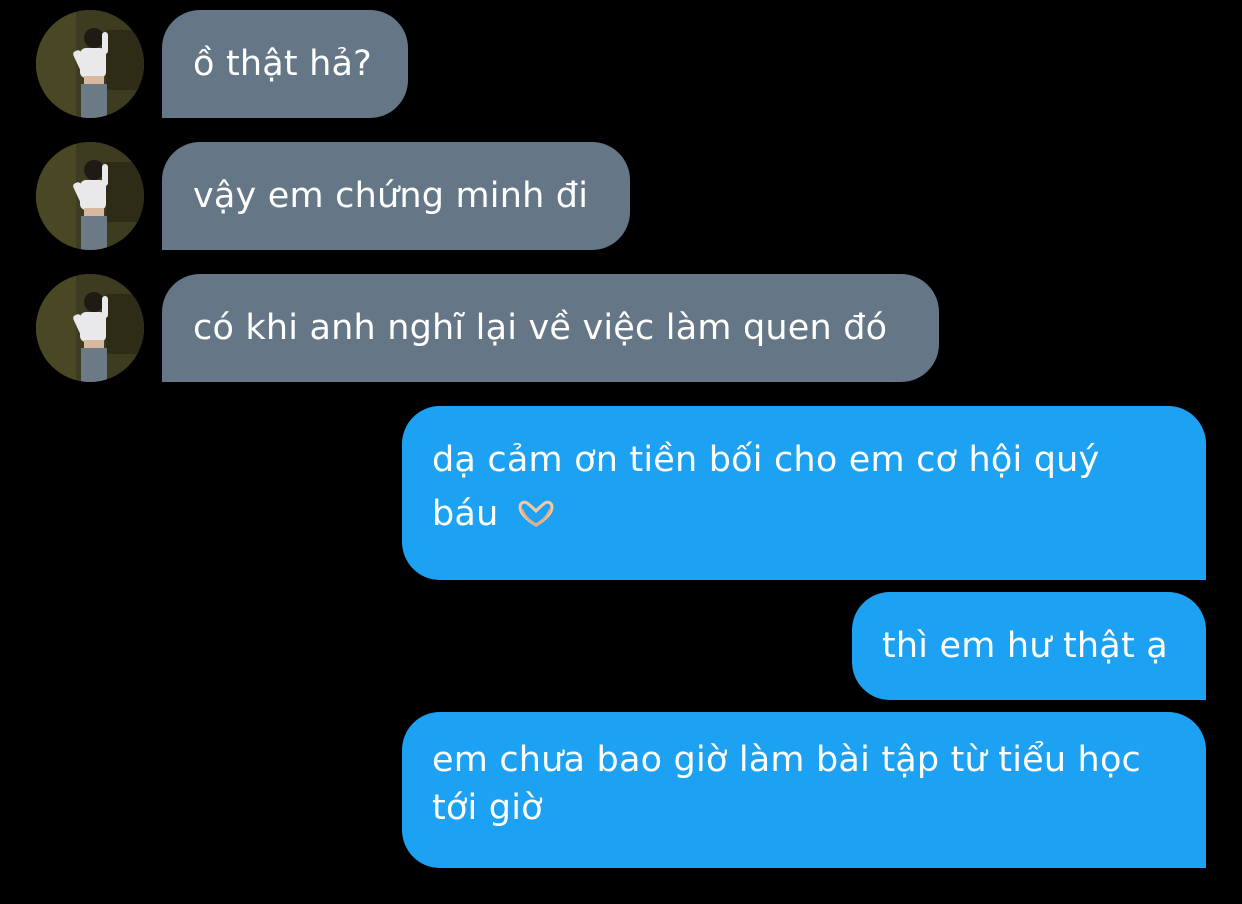 The image size is (1242, 904). What do you see at coordinates (540, 328) in the screenshot?
I see `message-text: có khi anh nghĩ lại về việc làm quen đó` at bounding box center [540, 328].